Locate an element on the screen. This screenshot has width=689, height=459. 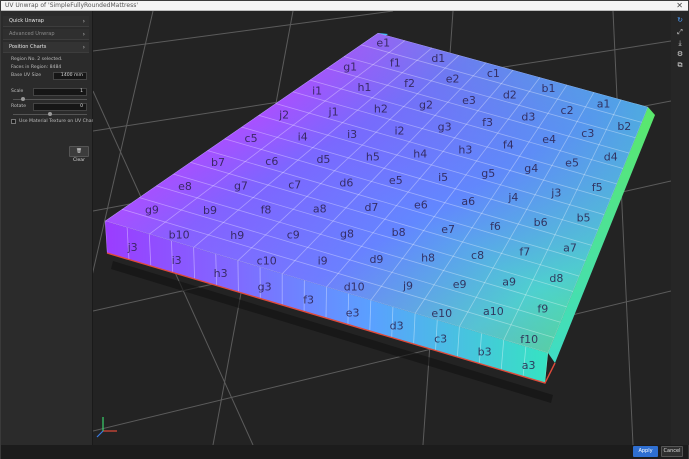
uv-cell-label: g7 is located at coordinates (241, 185).